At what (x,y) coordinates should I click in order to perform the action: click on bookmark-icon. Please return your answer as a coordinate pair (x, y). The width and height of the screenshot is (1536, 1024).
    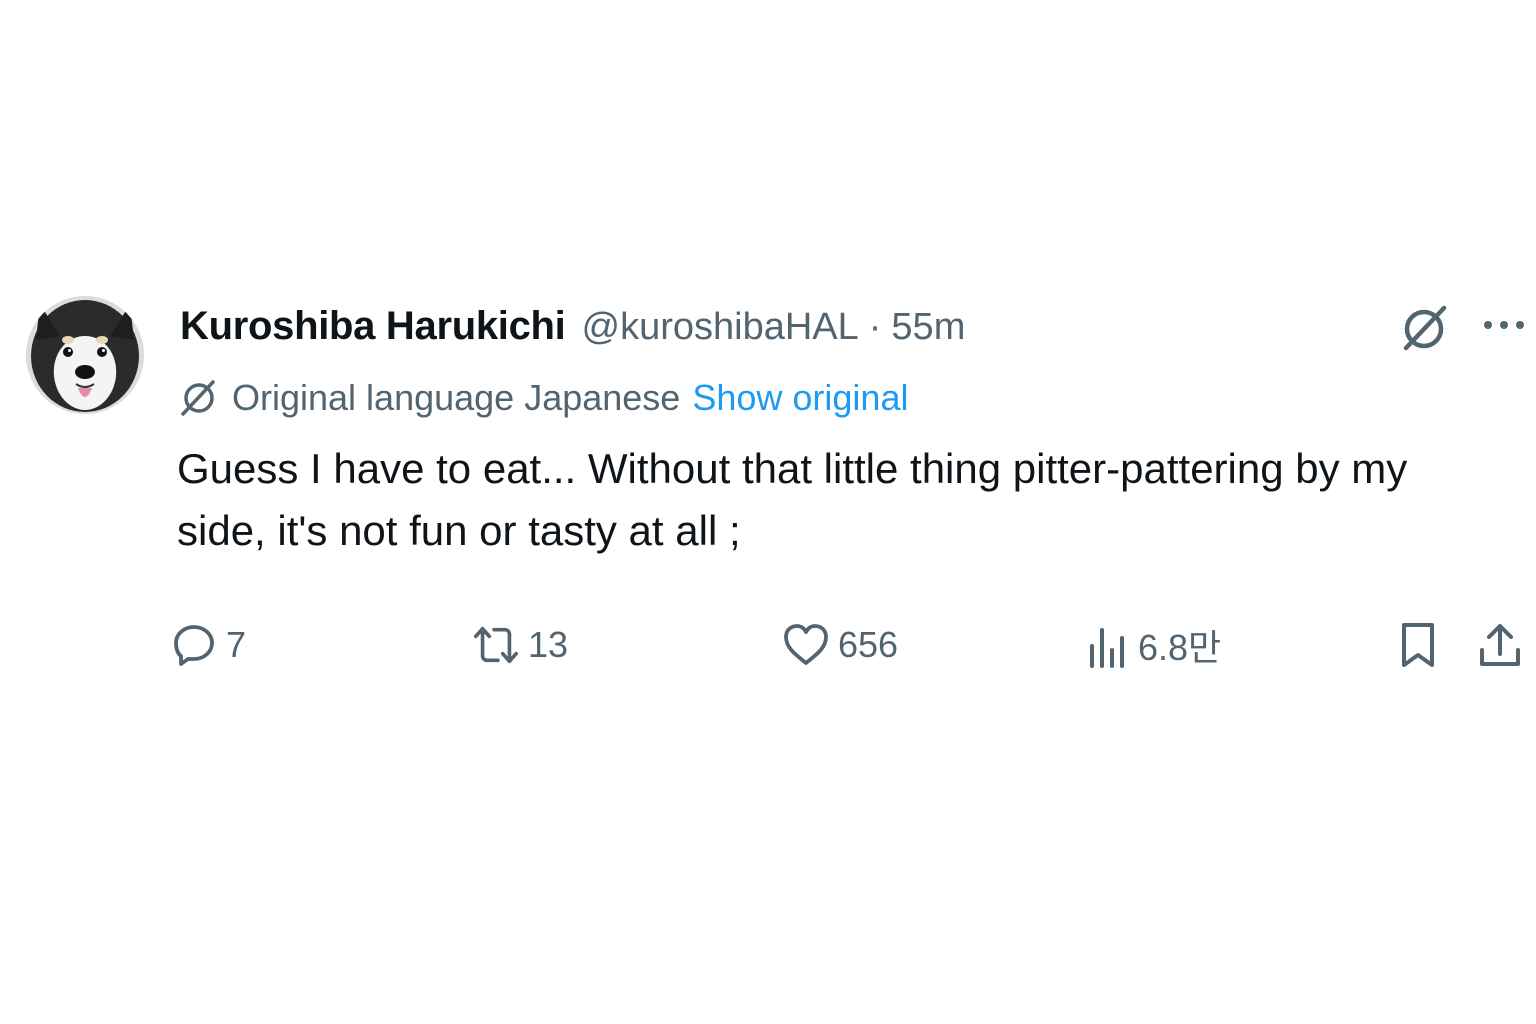
    Looking at the image, I should click on (1418, 645).